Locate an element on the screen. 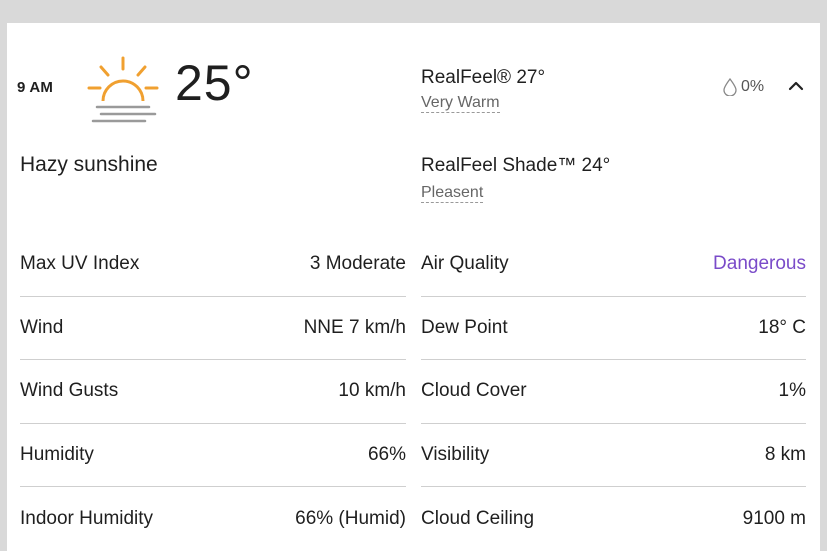 This screenshot has width=827, height=551. detail-value: 18° C is located at coordinates (782, 327).